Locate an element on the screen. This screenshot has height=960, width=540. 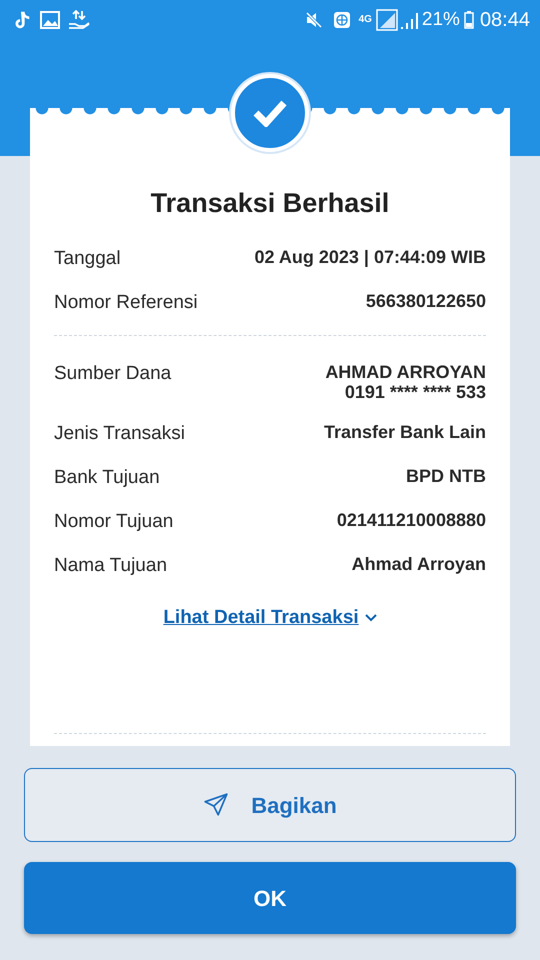
row-label: Nomor Tujuan is located at coordinates (114, 522).